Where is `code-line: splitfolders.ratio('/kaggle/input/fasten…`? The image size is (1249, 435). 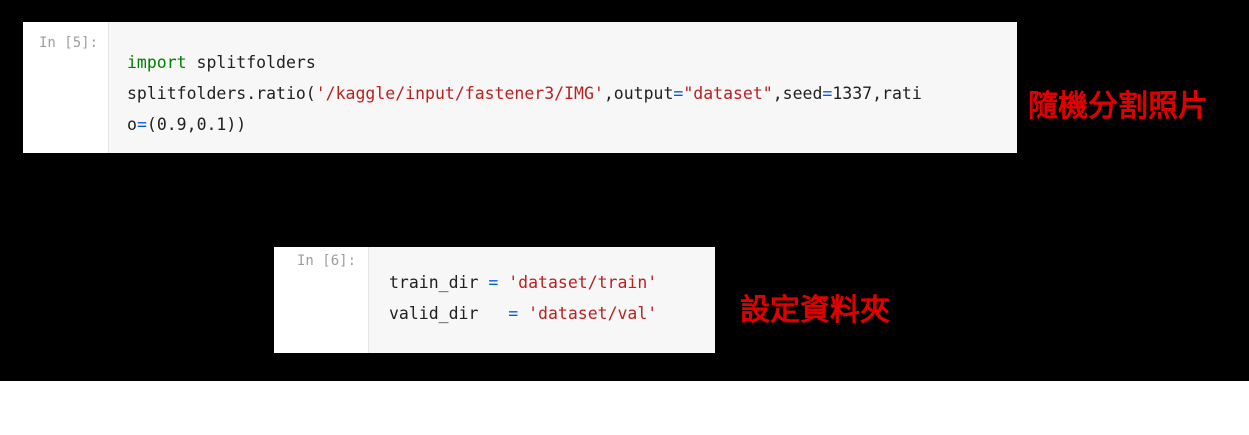 code-line: splitfolders.ratio('/kaggle/input/fasten… is located at coordinates (524, 94).